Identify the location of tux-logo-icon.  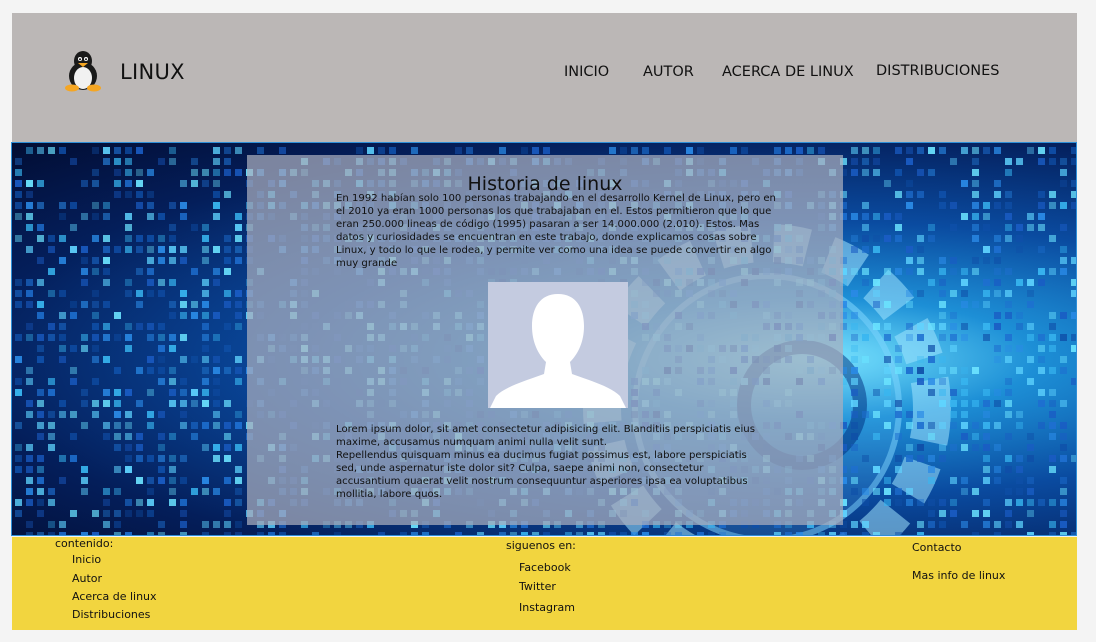
(83, 71).